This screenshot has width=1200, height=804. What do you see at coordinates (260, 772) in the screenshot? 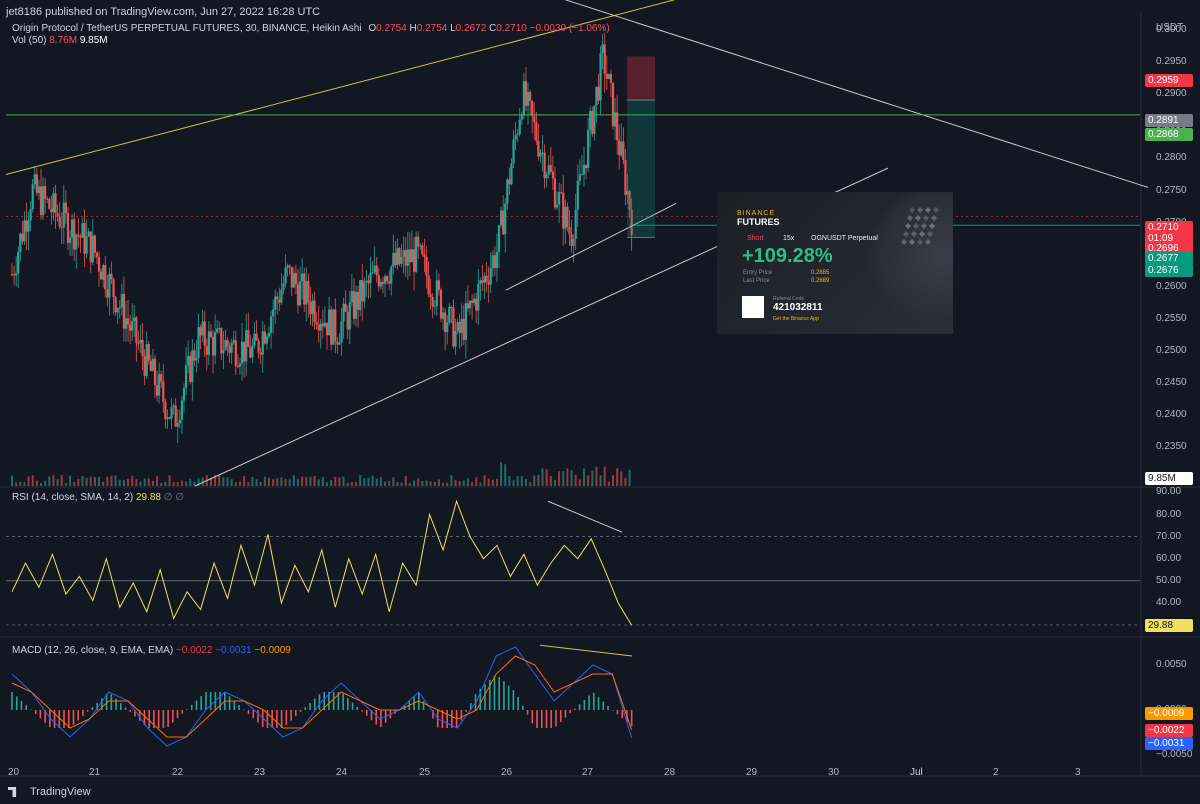
I see `time-tick: 23` at bounding box center [260, 772].